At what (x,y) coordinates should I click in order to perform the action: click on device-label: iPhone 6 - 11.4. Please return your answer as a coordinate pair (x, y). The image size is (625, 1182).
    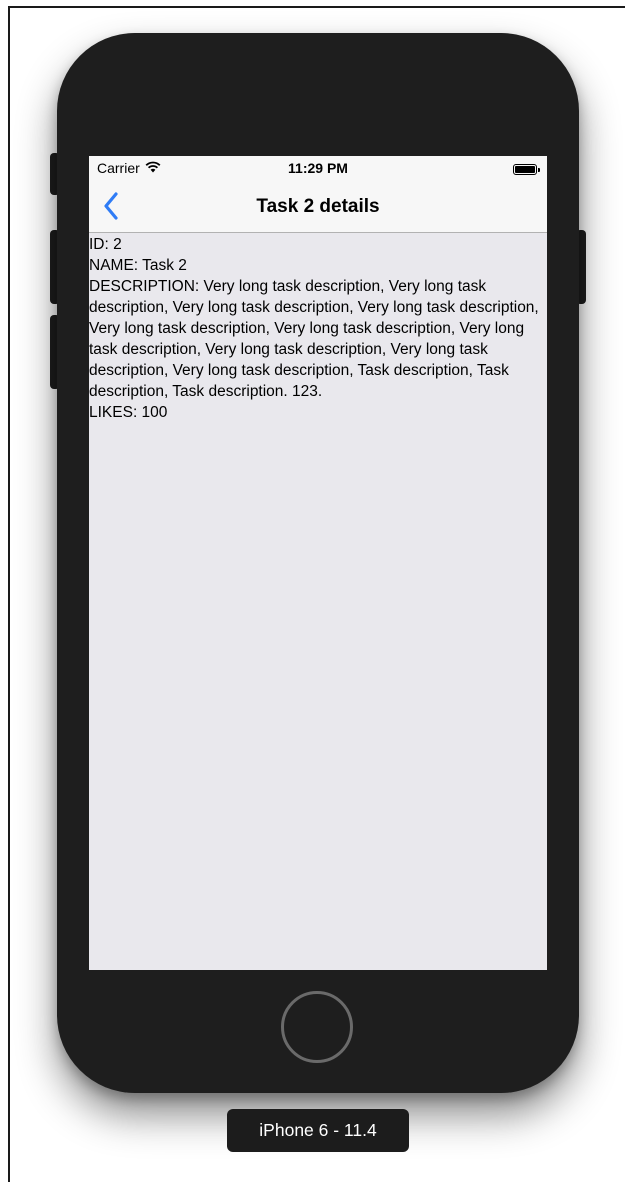
    Looking at the image, I should click on (318, 1130).